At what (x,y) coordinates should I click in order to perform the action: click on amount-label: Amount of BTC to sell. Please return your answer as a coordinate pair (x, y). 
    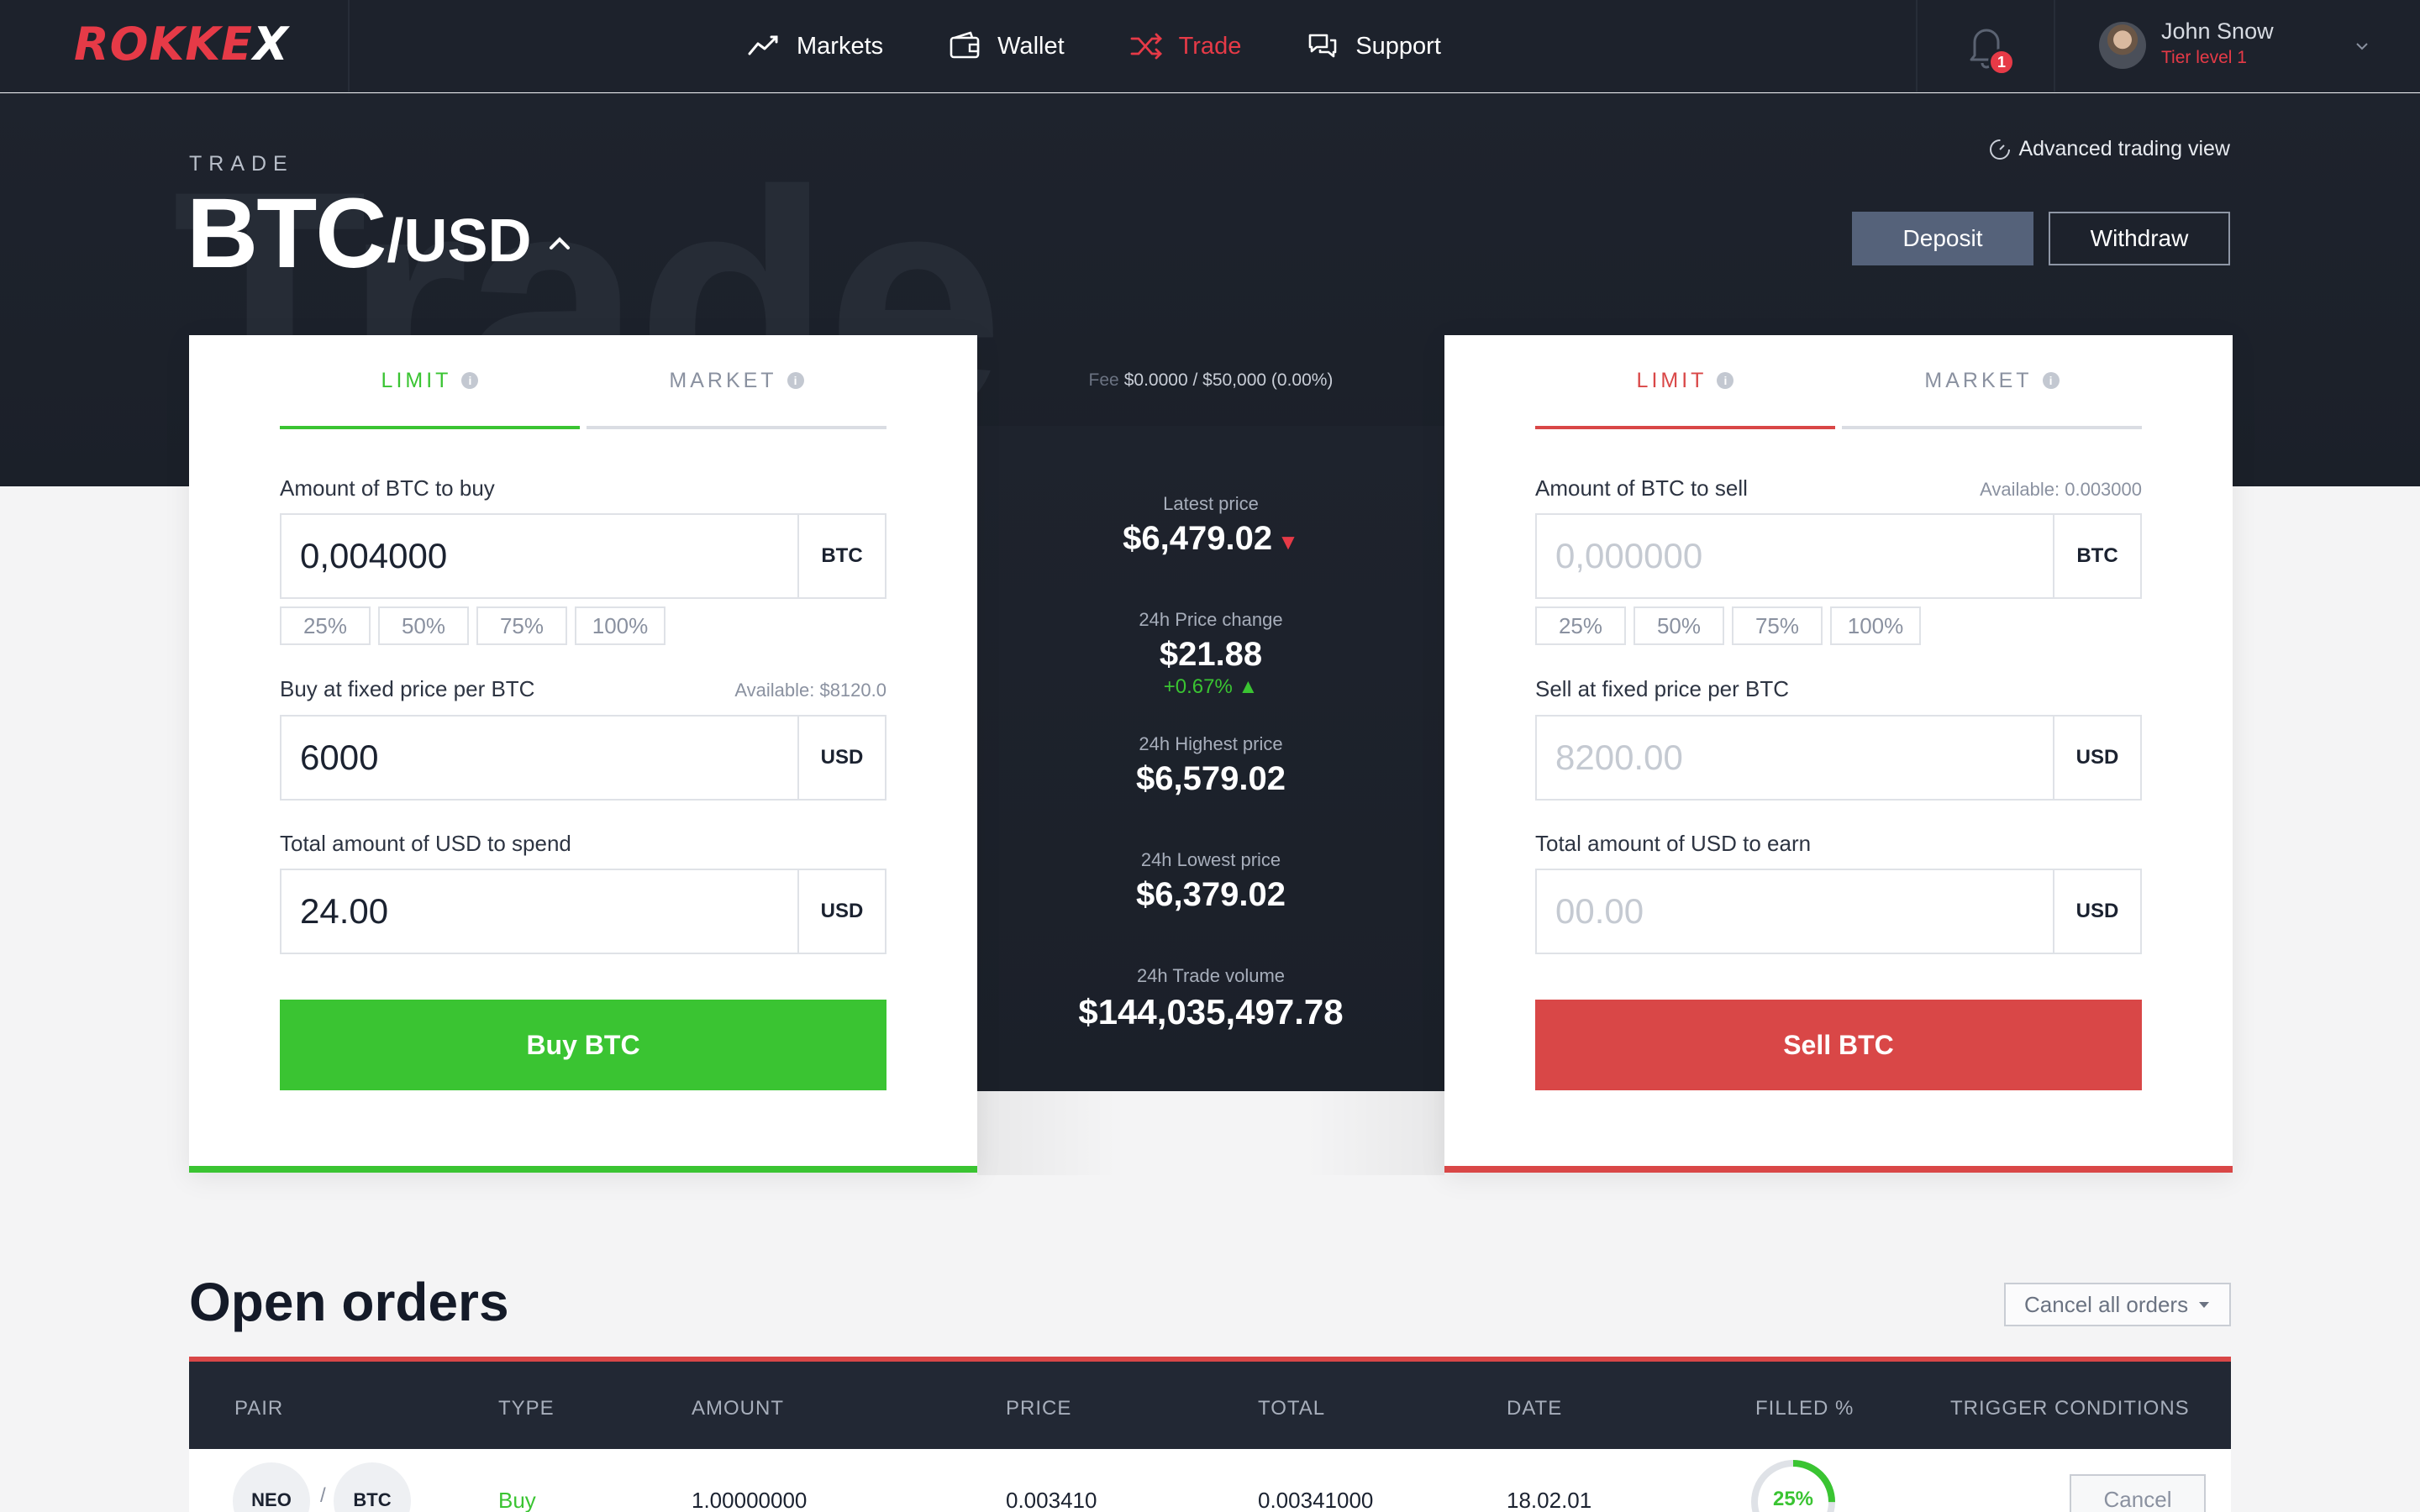
    Looking at the image, I should click on (1642, 488).